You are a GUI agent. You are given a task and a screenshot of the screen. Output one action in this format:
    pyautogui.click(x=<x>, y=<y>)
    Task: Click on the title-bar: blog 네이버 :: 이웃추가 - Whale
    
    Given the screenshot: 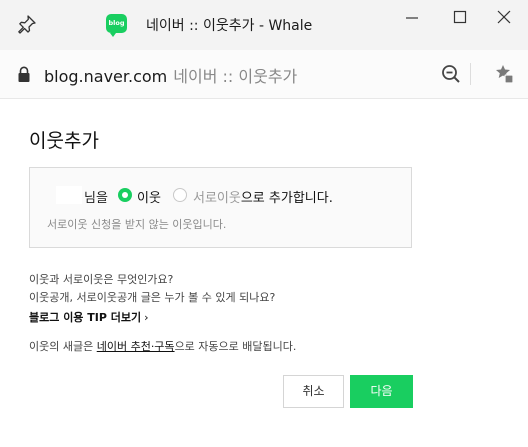 What is the action you would take?
    pyautogui.click(x=264, y=25)
    